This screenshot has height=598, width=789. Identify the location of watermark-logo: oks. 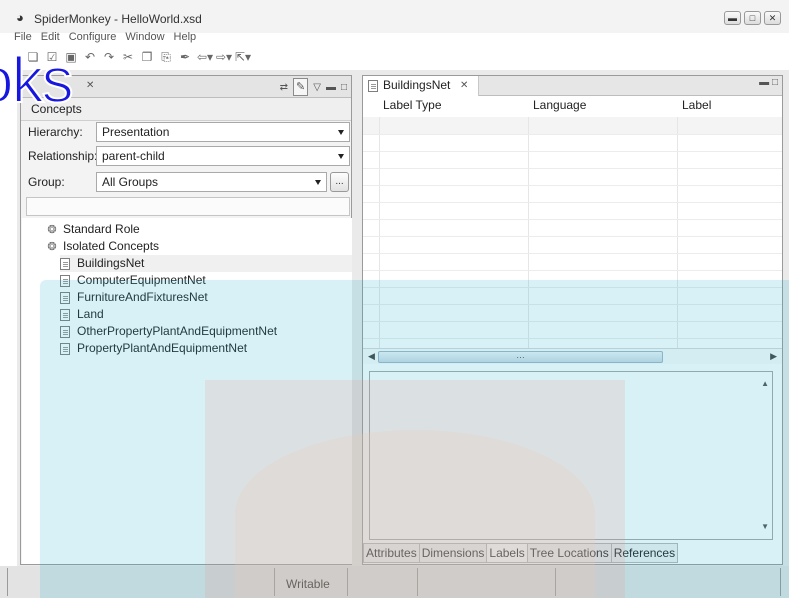
(57, 91).